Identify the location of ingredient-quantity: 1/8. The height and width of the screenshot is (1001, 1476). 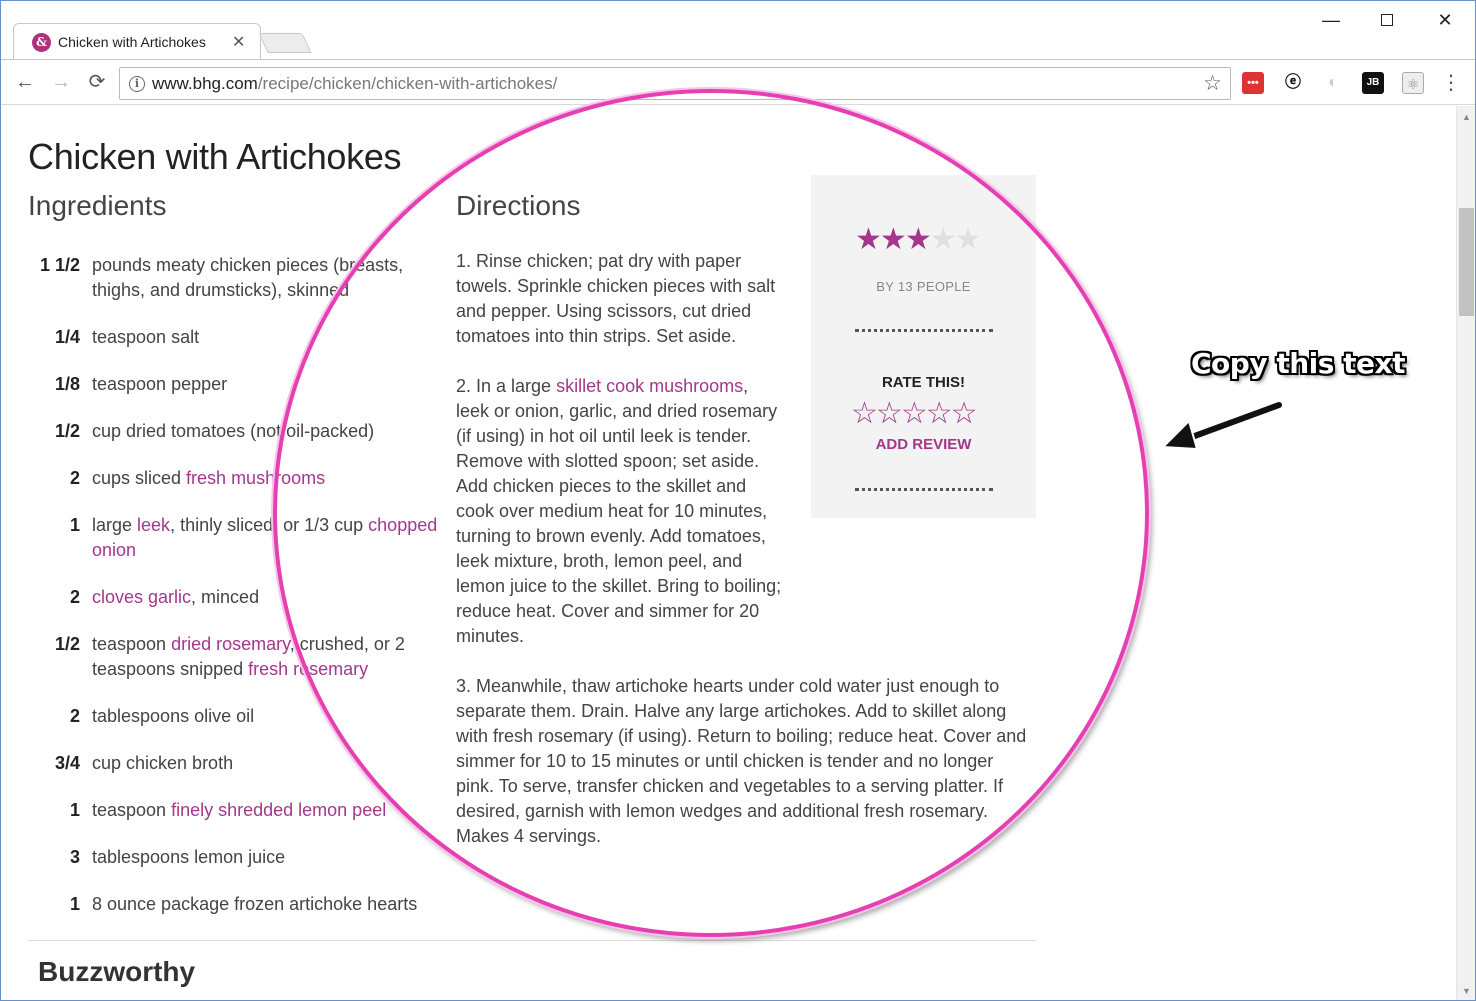
(67, 384).